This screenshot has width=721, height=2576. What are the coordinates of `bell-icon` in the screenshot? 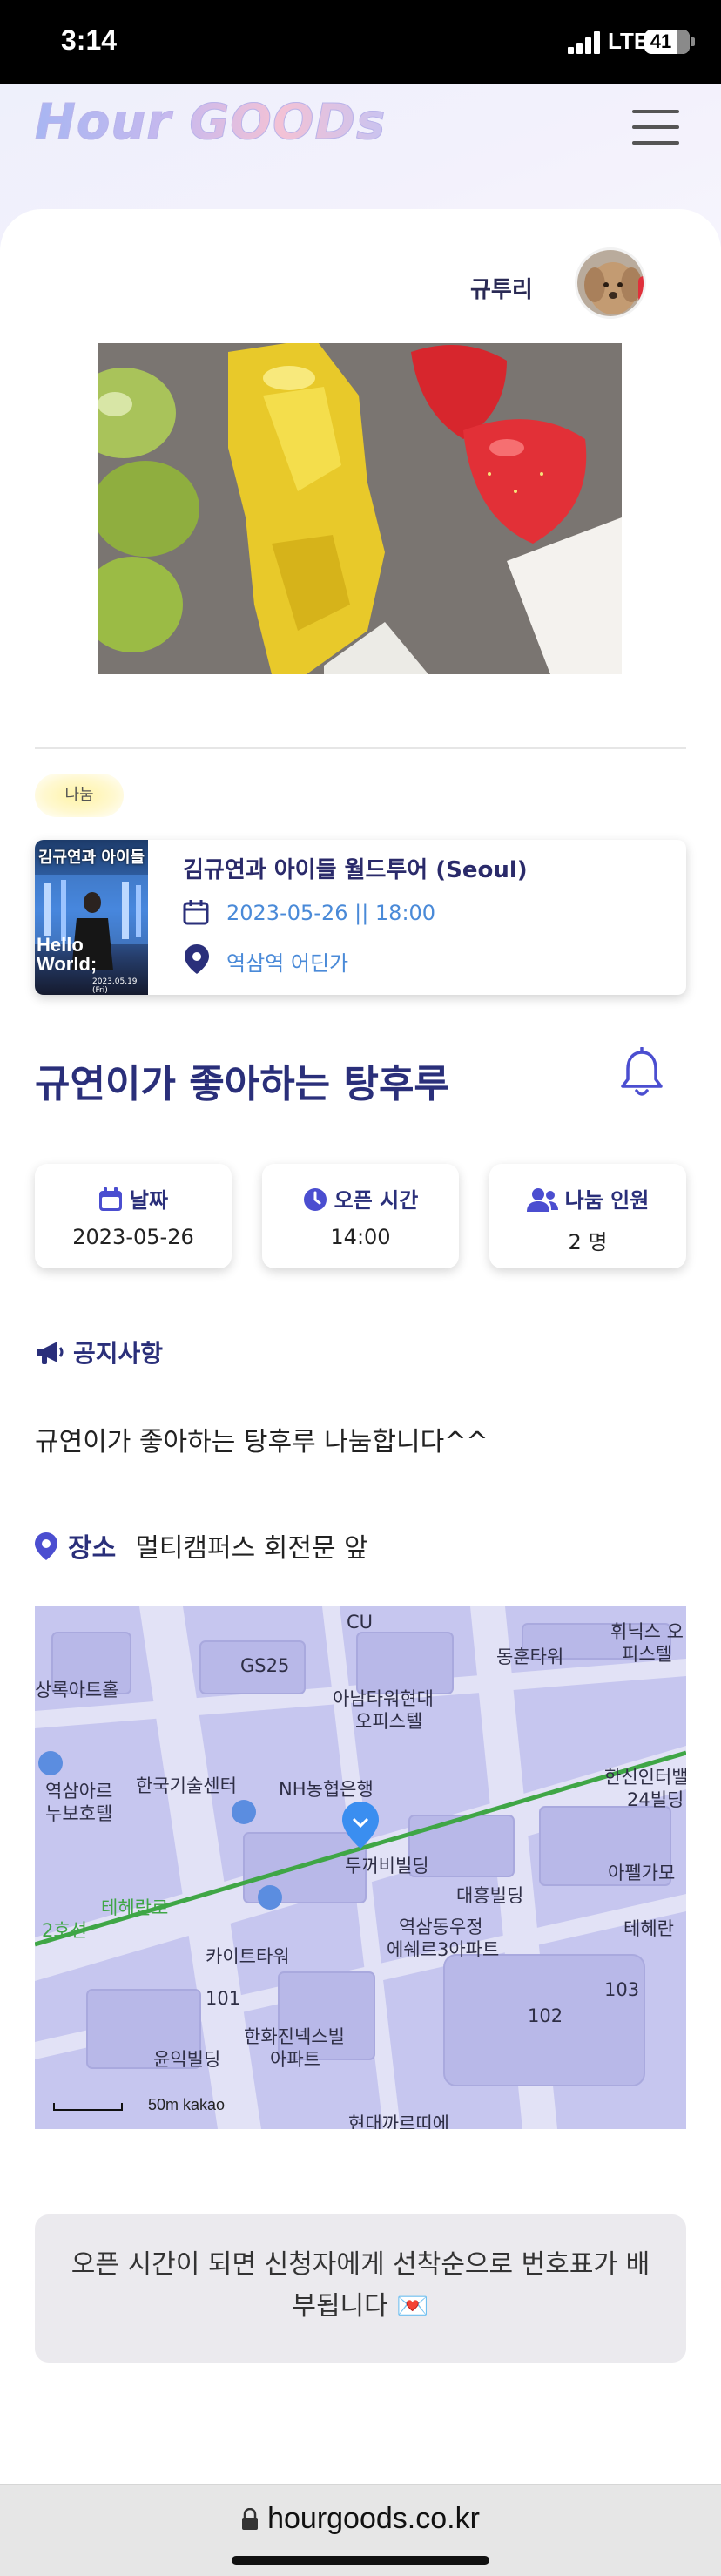 It's located at (641, 1073).